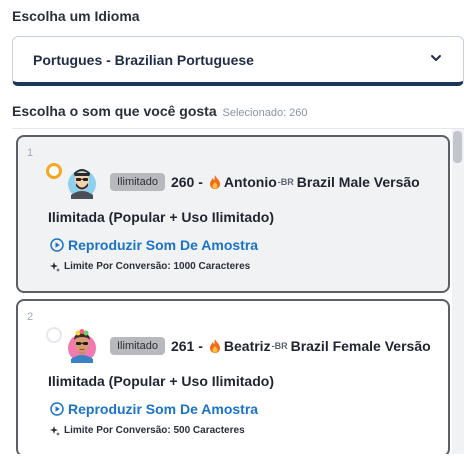  What do you see at coordinates (457, 147) in the screenshot?
I see `scrollbar-thumb` at bounding box center [457, 147].